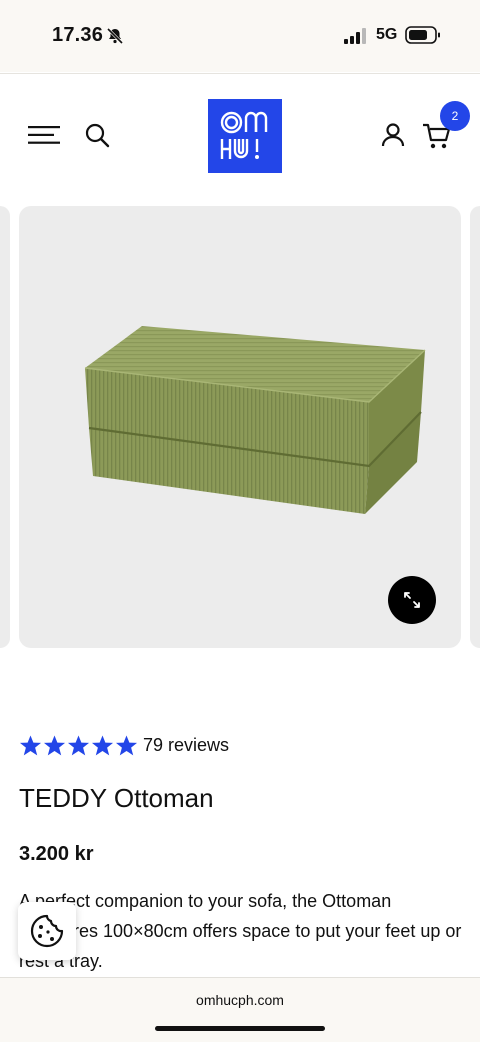  Describe the element at coordinates (240, 1009) in the screenshot. I see `browser-url-bar: omhucph.com` at that location.